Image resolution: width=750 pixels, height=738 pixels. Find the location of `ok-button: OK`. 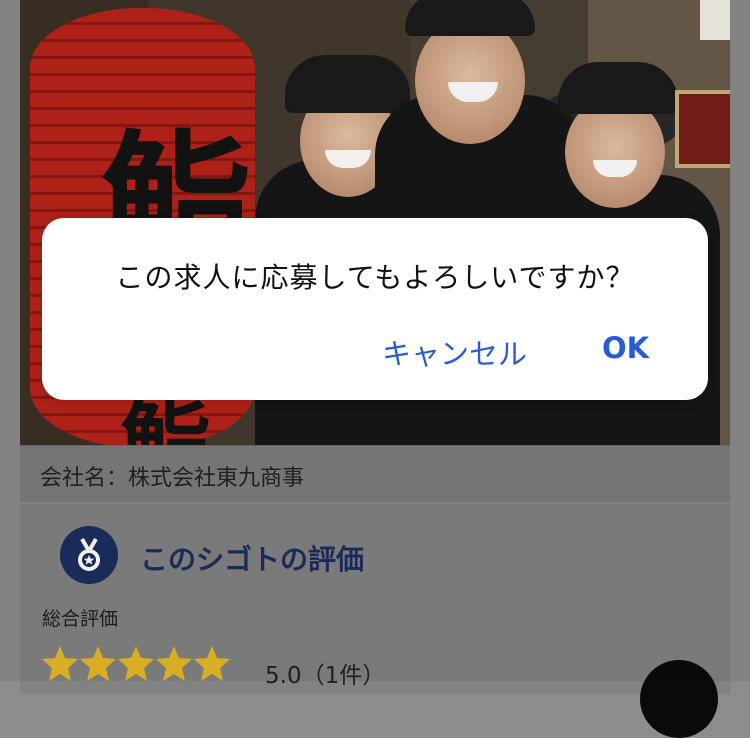

ok-button: OK is located at coordinates (625, 348).